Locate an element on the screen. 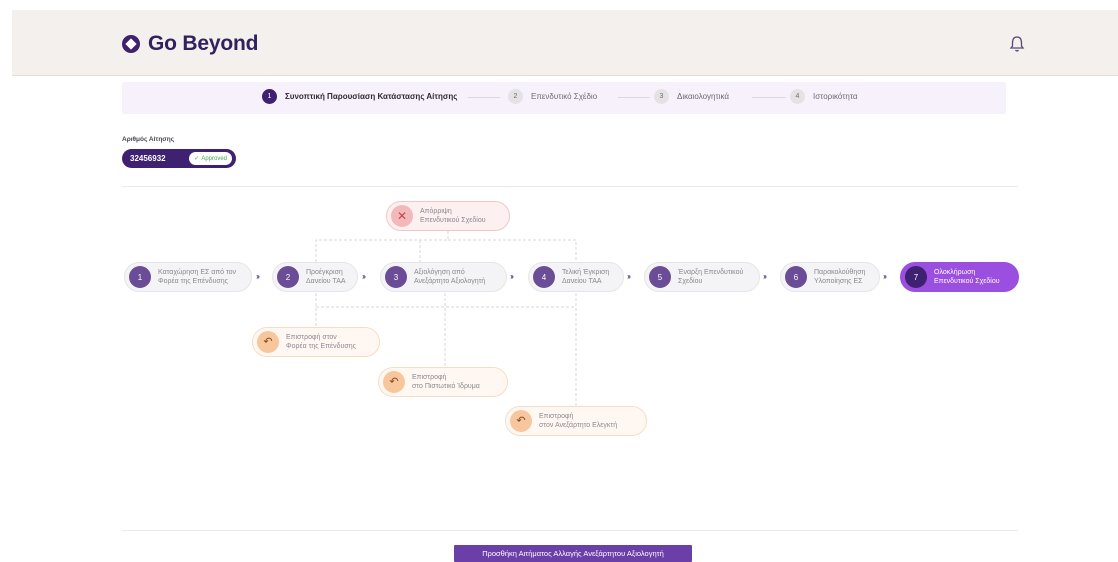 The width and height of the screenshot is (1118, 562). workflow-step-5: 5 Έναρξη Επενδυτικού Σχεδίου is located at coordinates (702, 277).